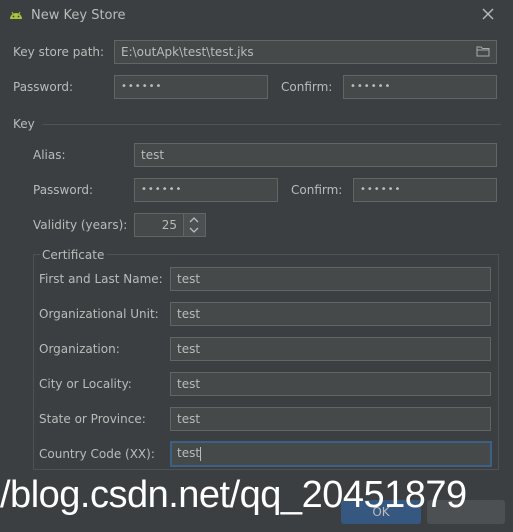  What do you see at coordinates (425, 190) in the screenshot?
I see `key-confirm-input: ••••••` at bounding box center [425, 190].